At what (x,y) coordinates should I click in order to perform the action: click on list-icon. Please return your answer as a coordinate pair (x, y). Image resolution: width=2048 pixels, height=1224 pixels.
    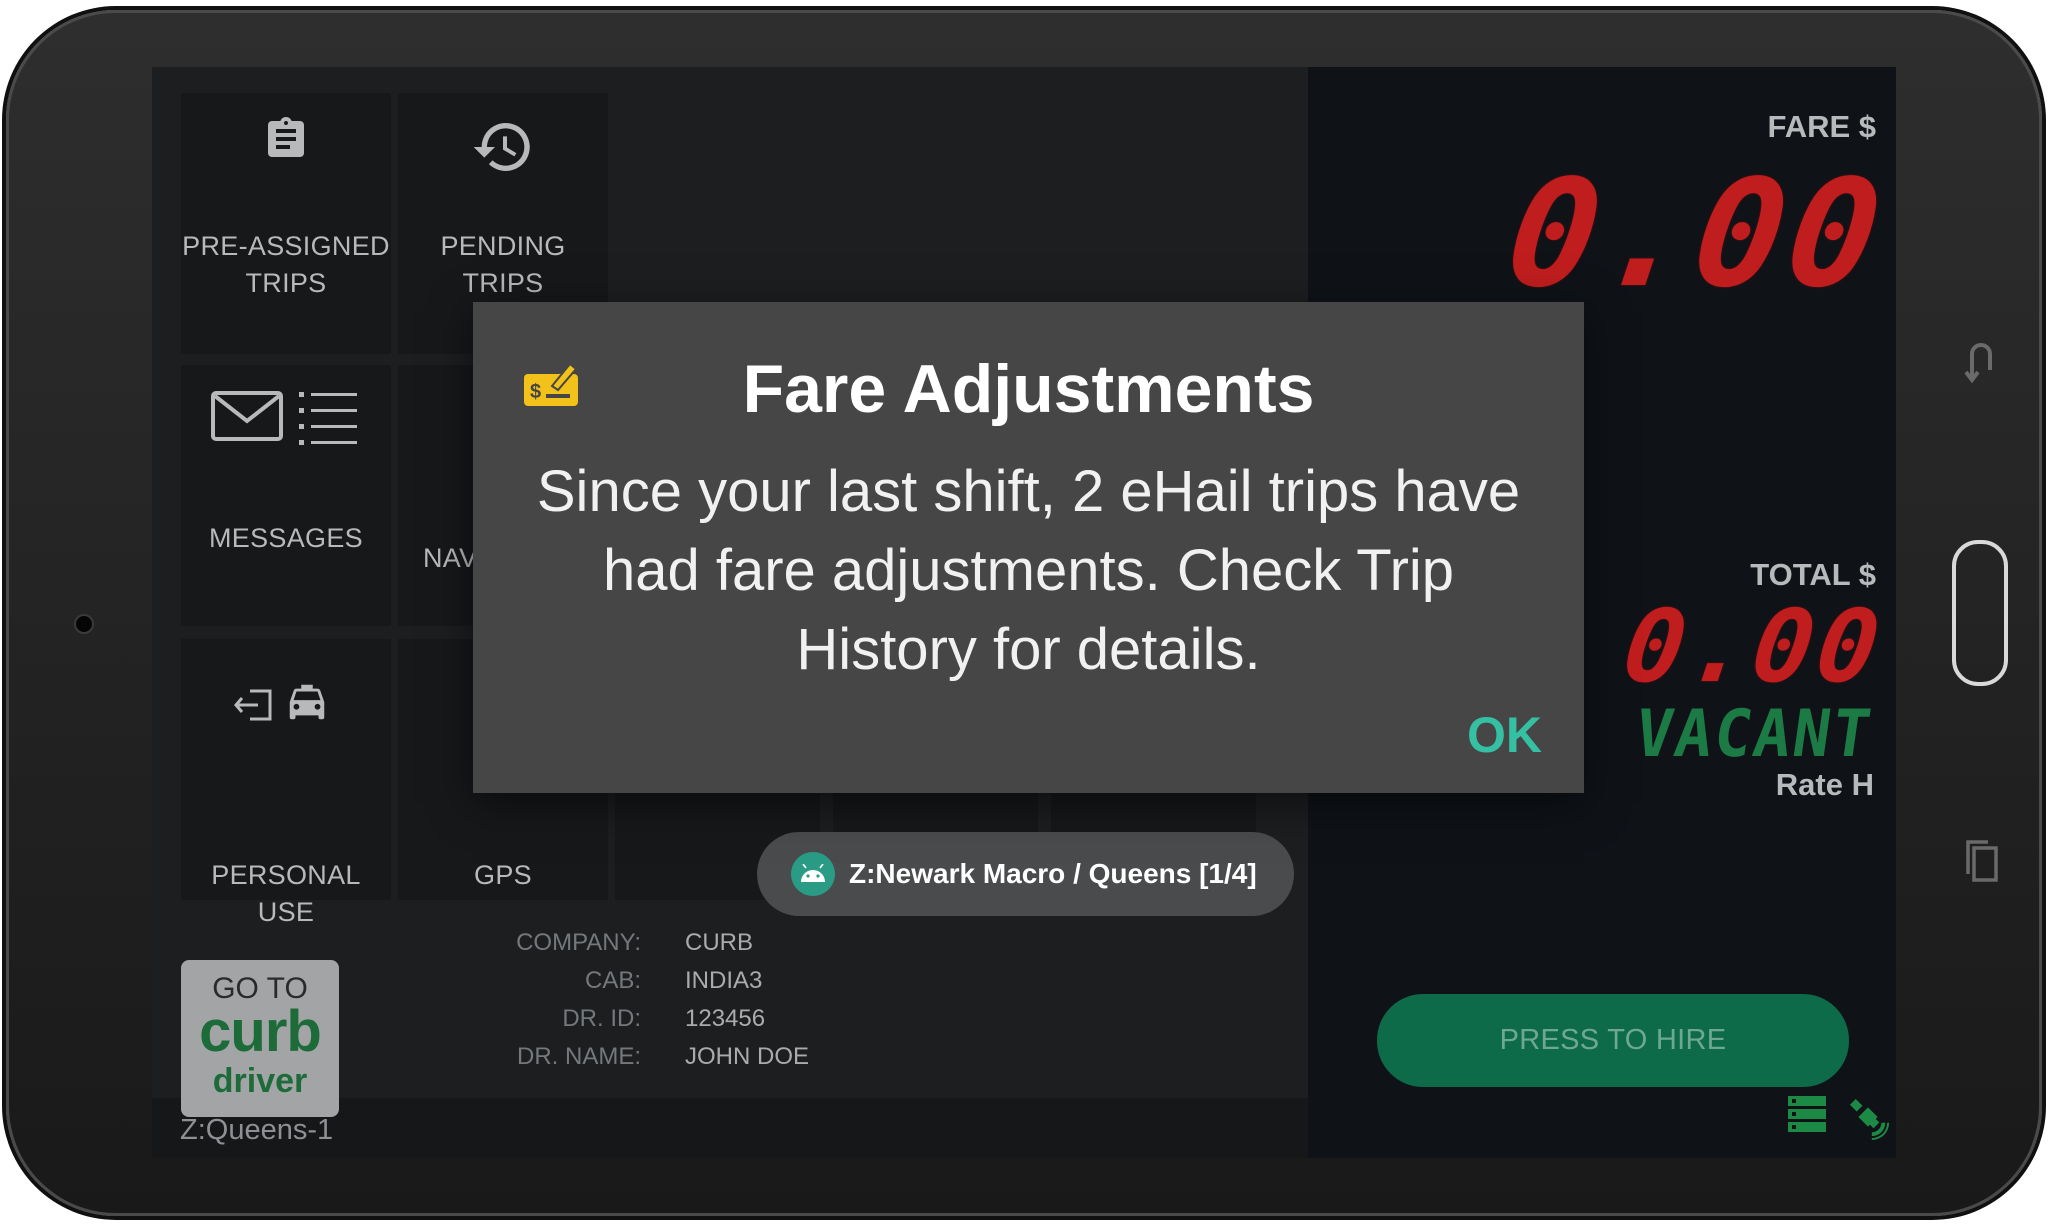
    Looking at the image, I should click on (329, 420).